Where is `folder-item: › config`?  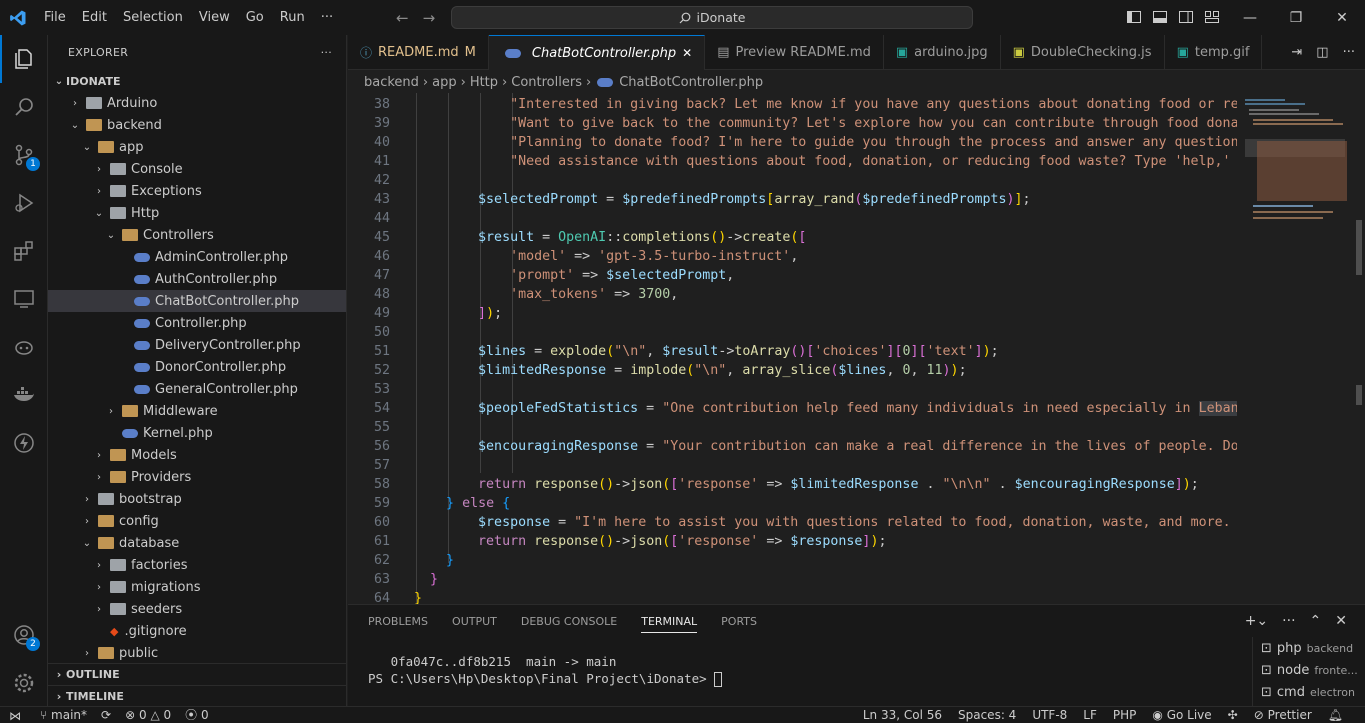 folder-item: › config is located at coordinates (197, 521).